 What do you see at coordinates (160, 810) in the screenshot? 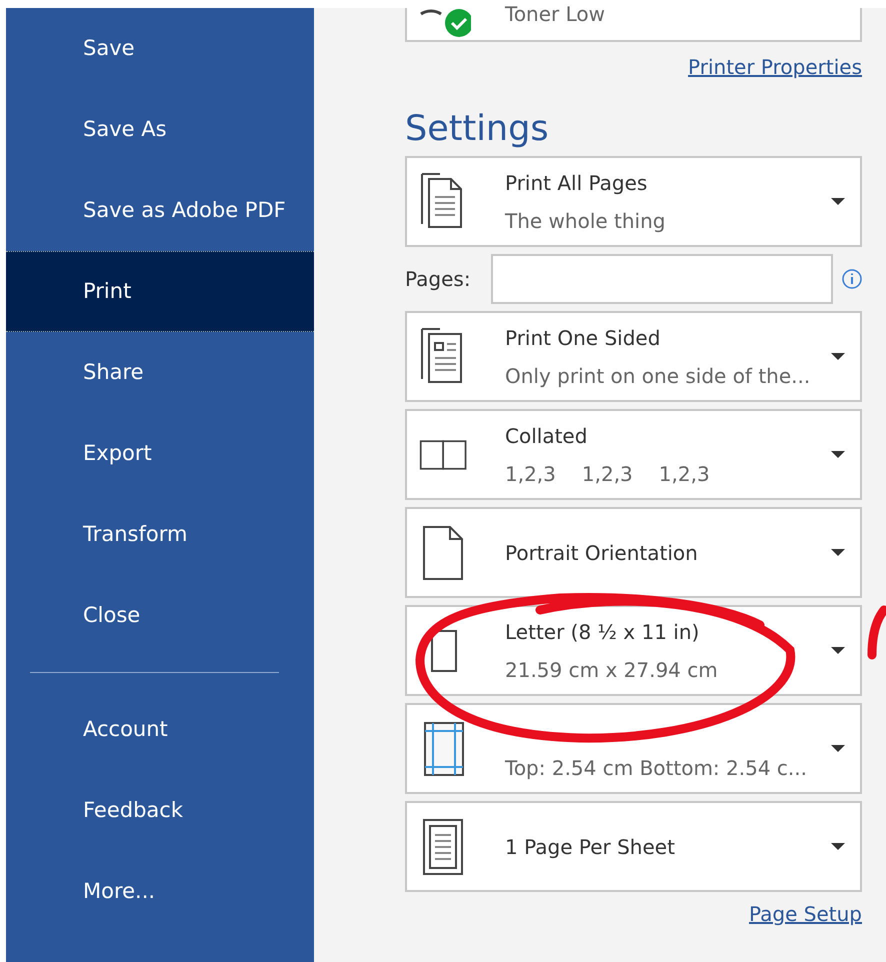
I see `sidebar-item: Feedback` at bounding box center [160, 810].